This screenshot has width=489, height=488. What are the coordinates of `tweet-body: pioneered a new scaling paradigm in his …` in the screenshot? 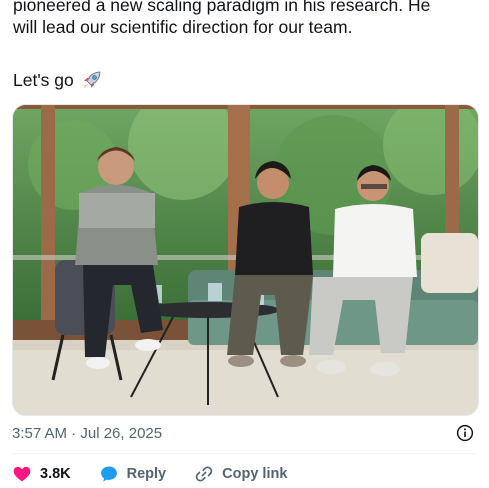 It's located at (248, 19).